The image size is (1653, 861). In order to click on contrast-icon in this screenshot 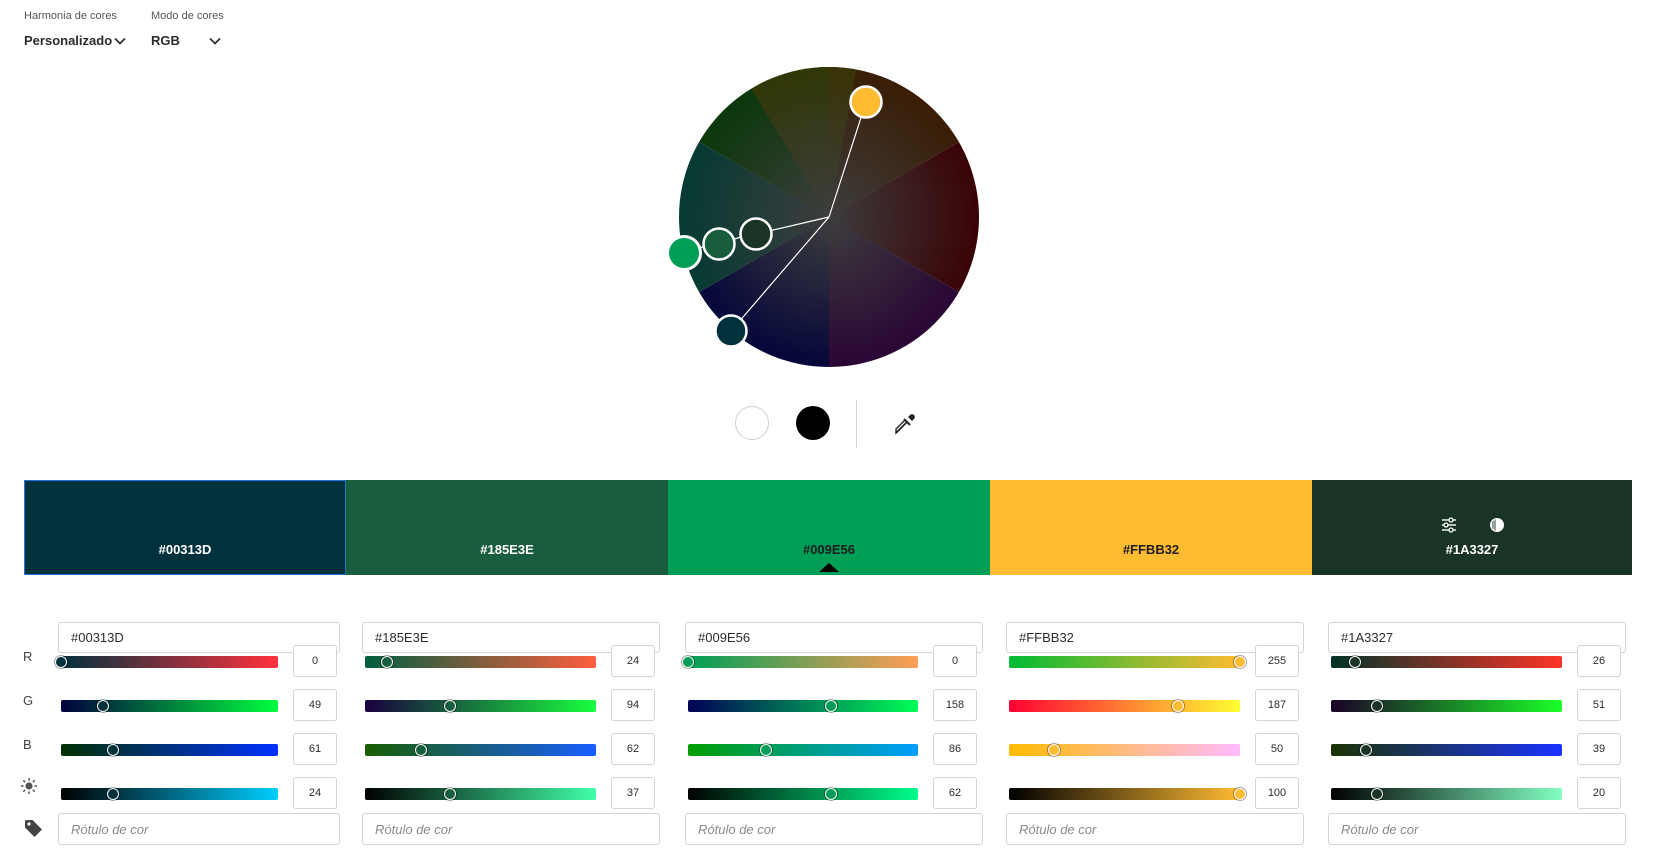, I will do `click(1497, 525)`.